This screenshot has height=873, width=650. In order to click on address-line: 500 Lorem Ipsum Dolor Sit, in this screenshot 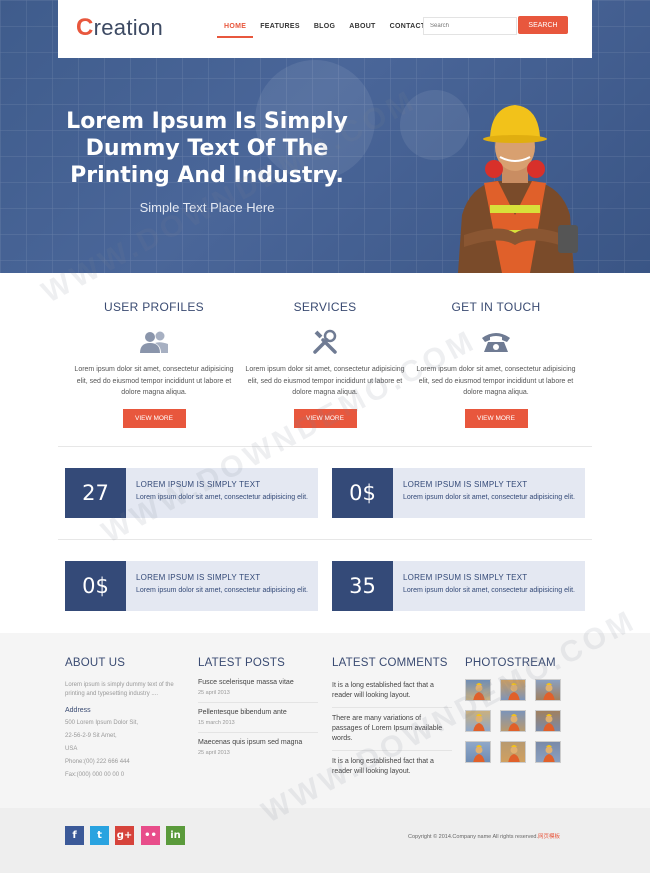, I will do `click(102, 723)`.